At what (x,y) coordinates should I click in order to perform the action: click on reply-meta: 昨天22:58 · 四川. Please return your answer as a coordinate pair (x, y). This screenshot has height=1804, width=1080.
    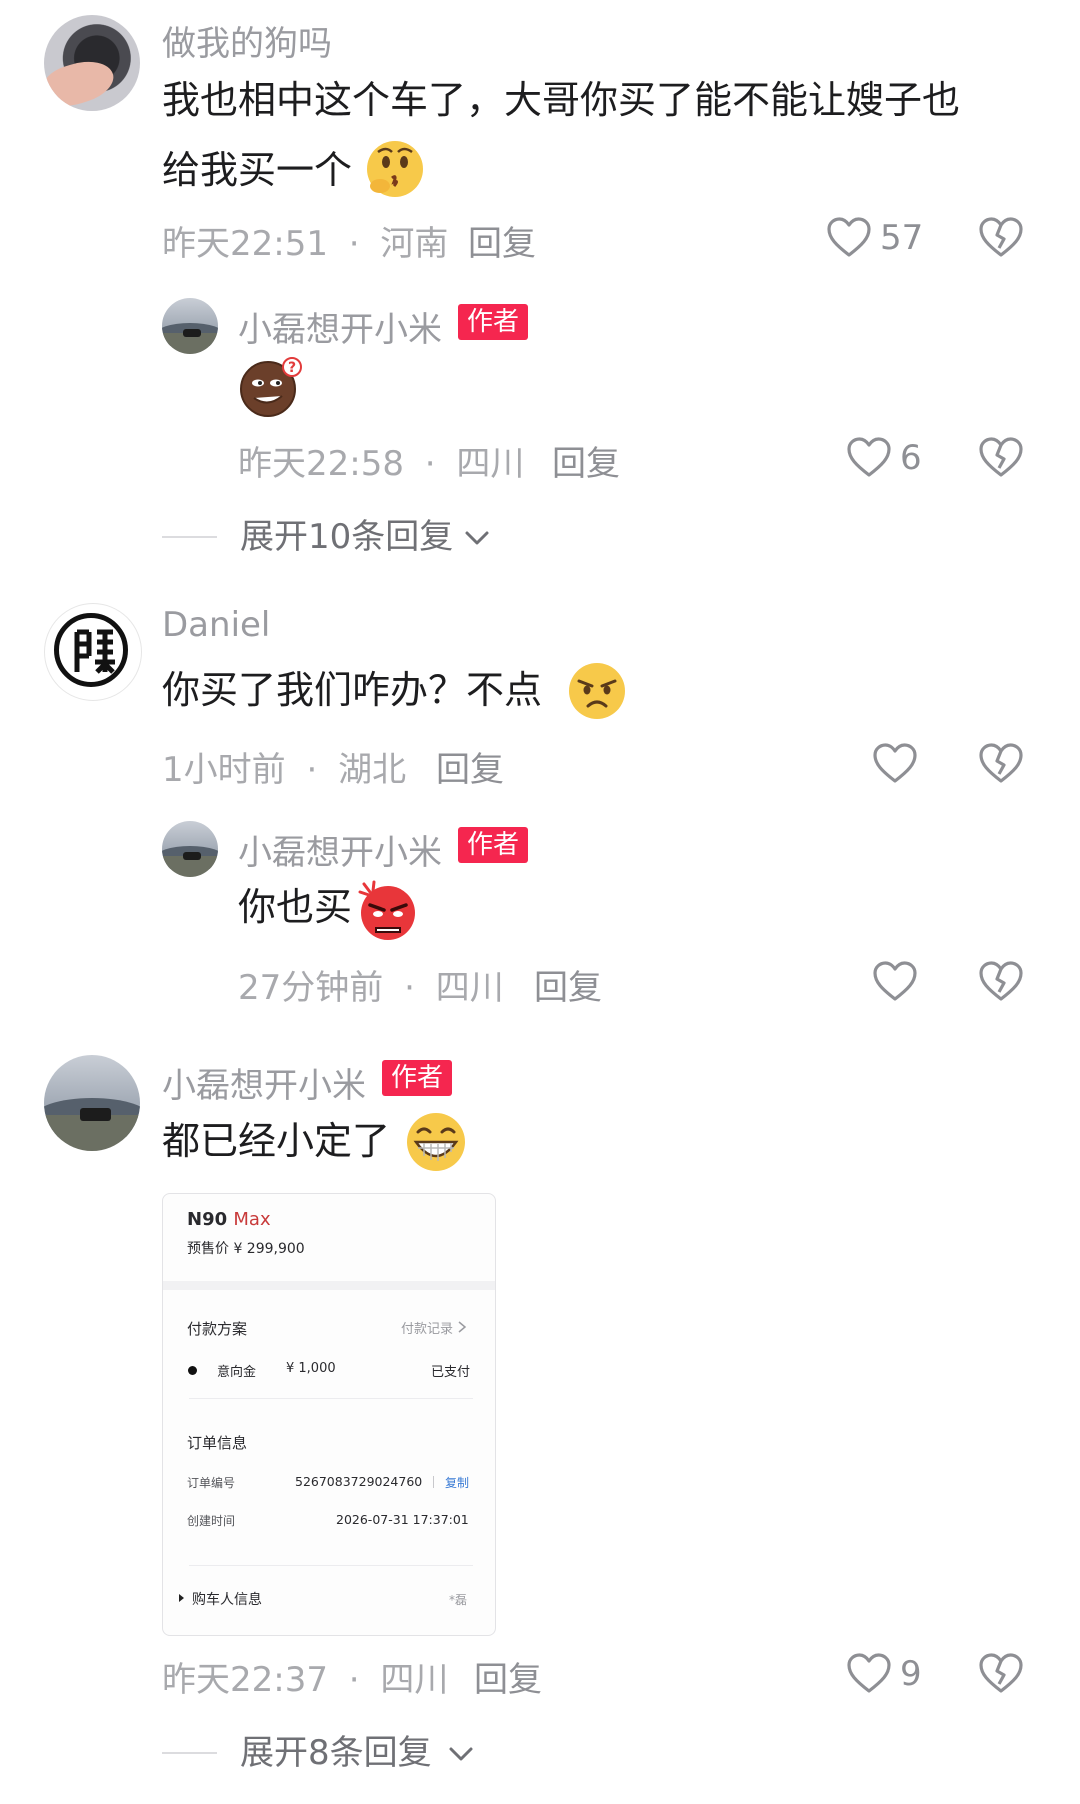
    Looking at the image, I should click on (381, 460).